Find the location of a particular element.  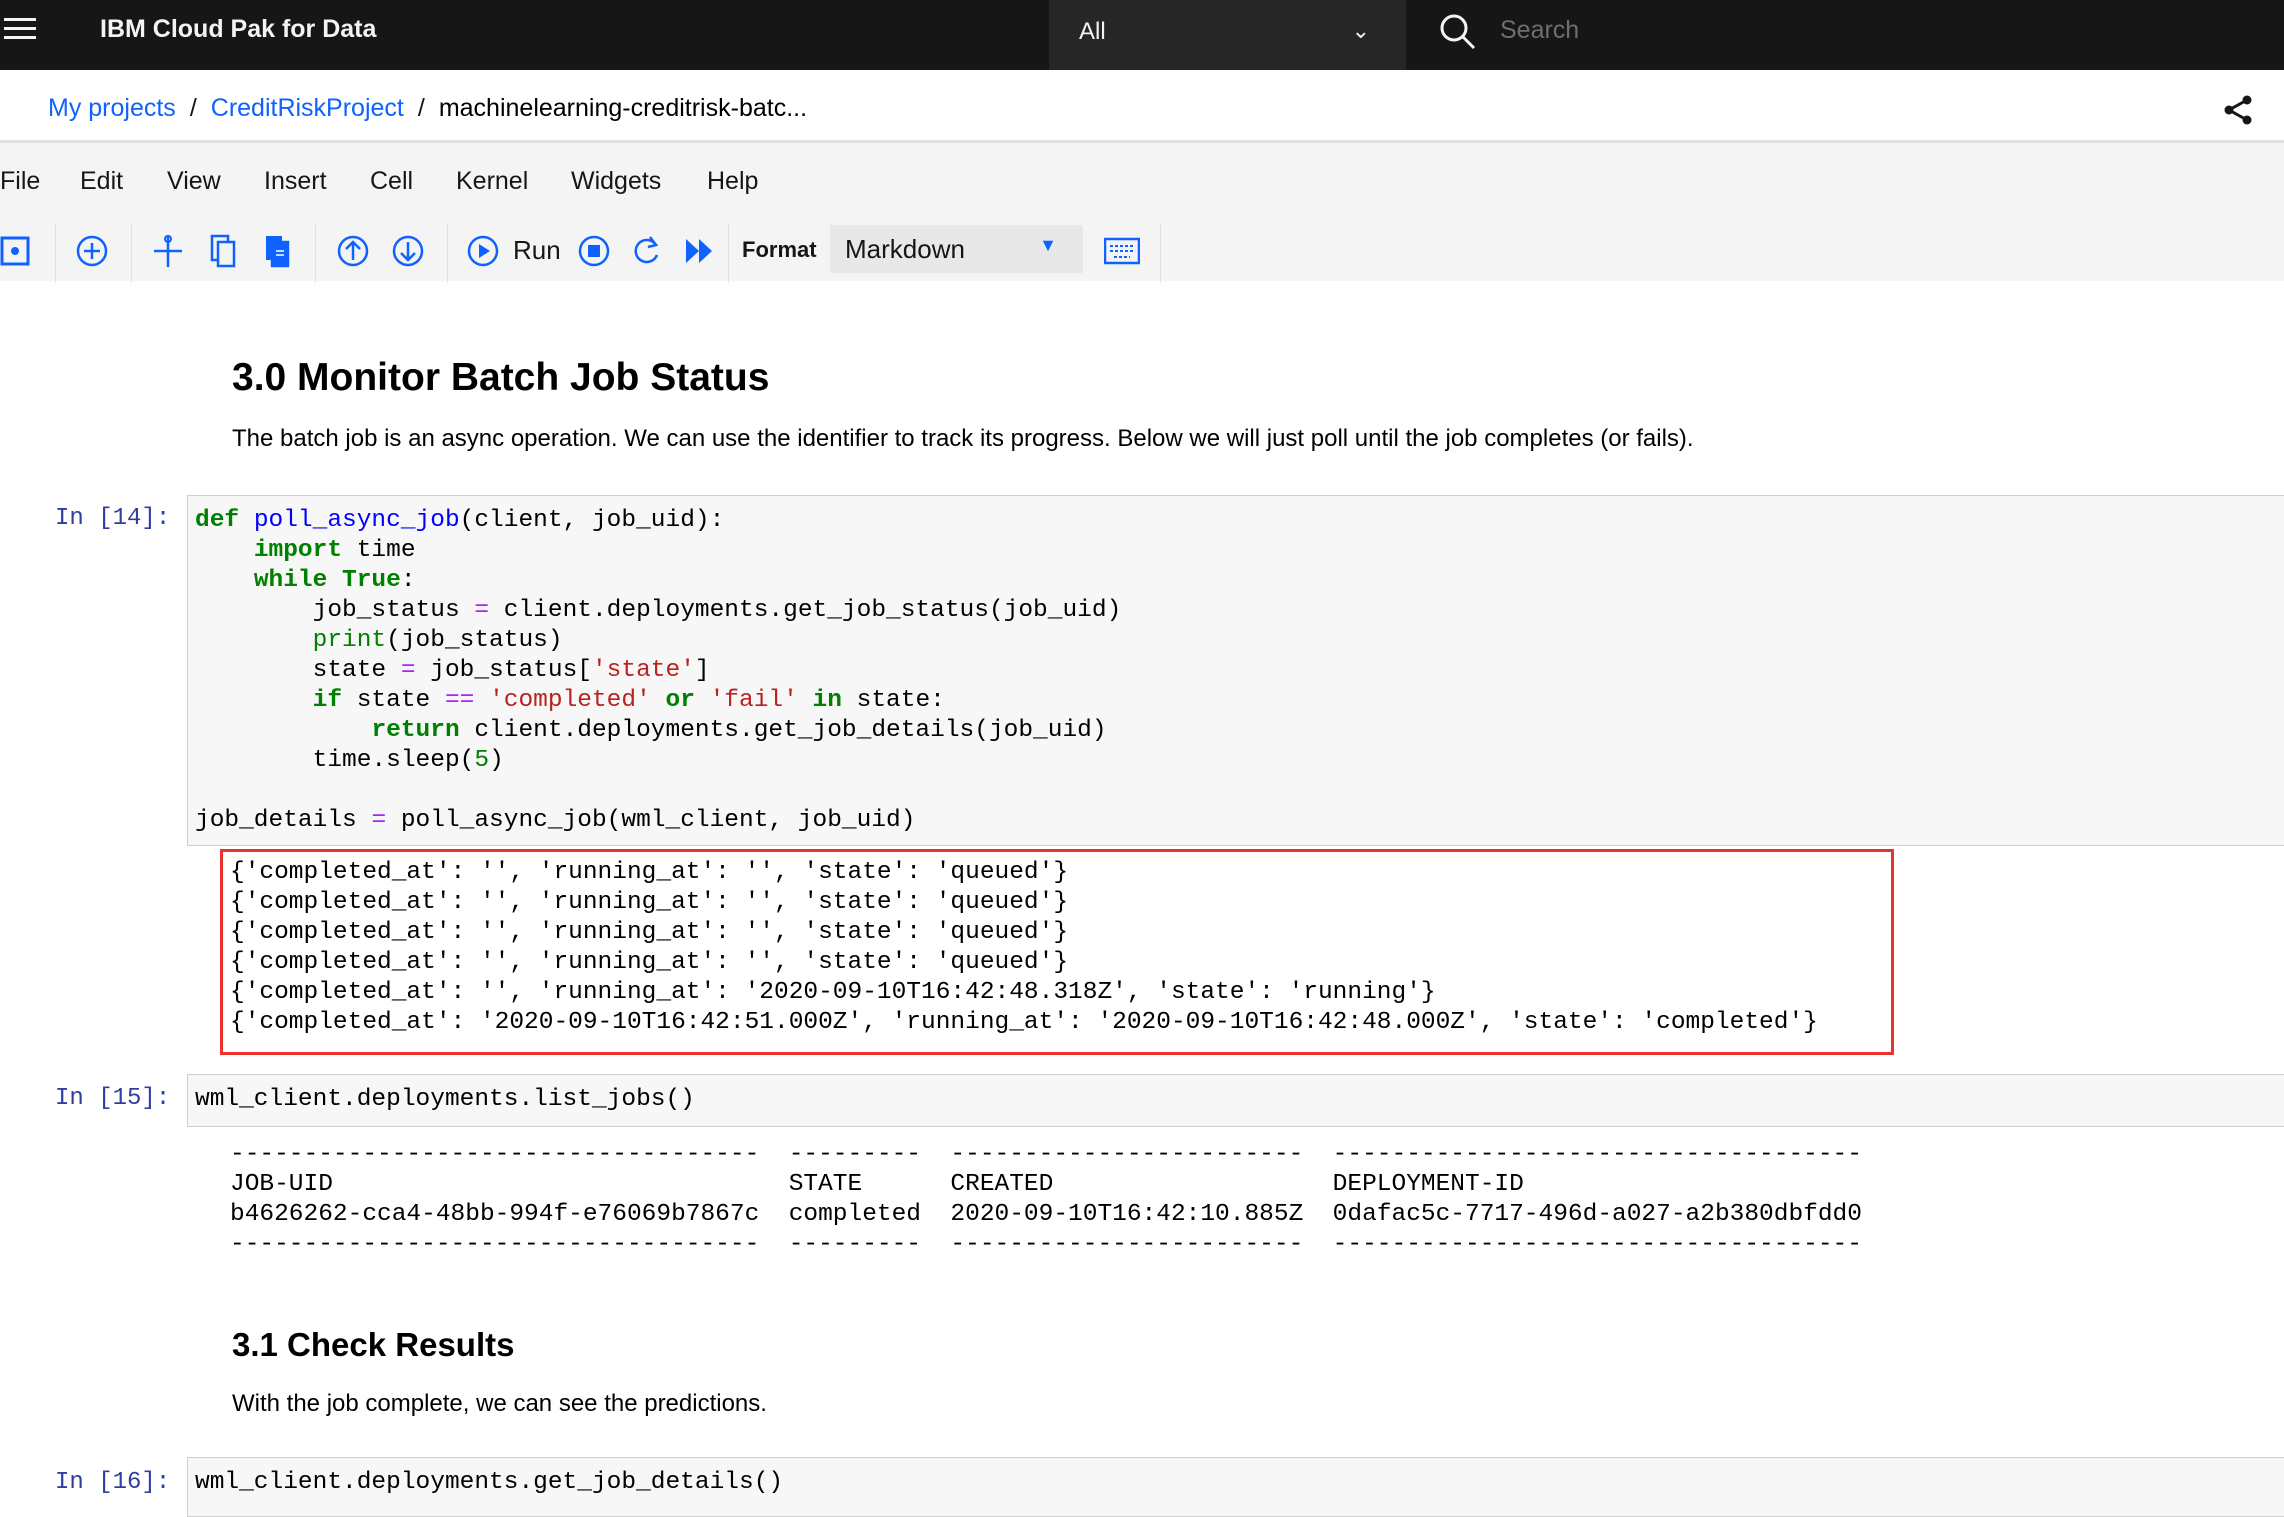

app-title: IBM Cloud Pak for Data is located at coordinates (238, 29).